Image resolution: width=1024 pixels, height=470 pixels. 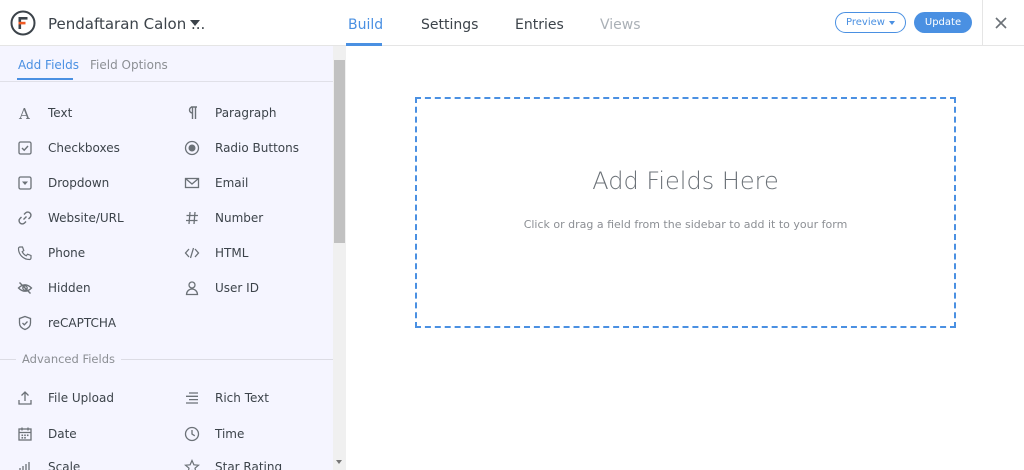 I want to click on field-label: Dropdown, so click(x=79, y=183).